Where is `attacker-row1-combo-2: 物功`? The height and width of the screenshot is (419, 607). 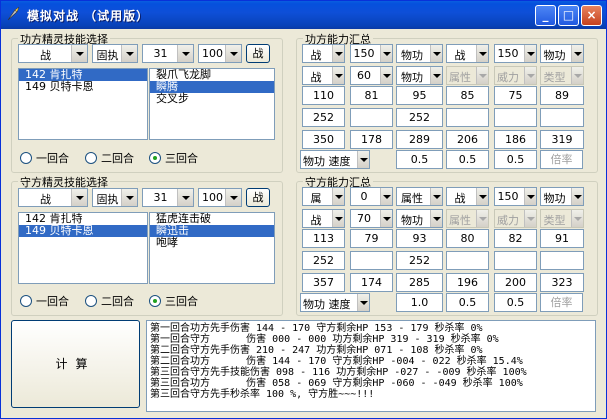
attacker-row1-combo-2: 物功 is located at coordinates (419, 53).